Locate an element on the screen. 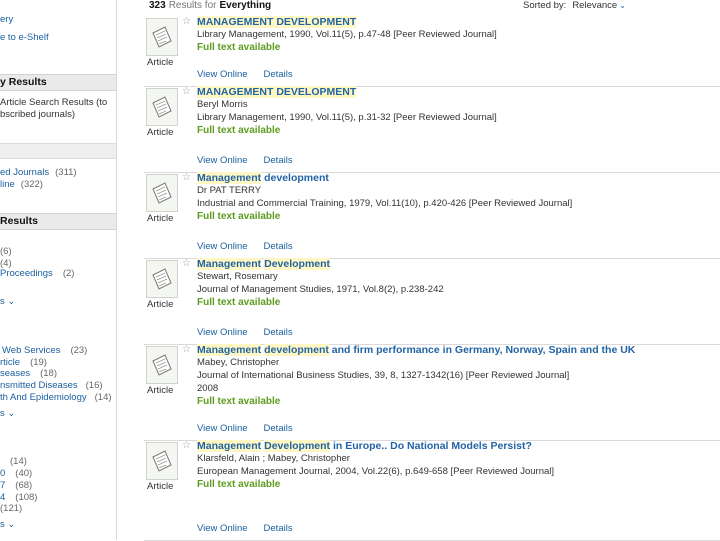 The height and width of the screenshot is (541, 720). facet-item-date-4: 4 (108) is located at coordinates (18, 497).